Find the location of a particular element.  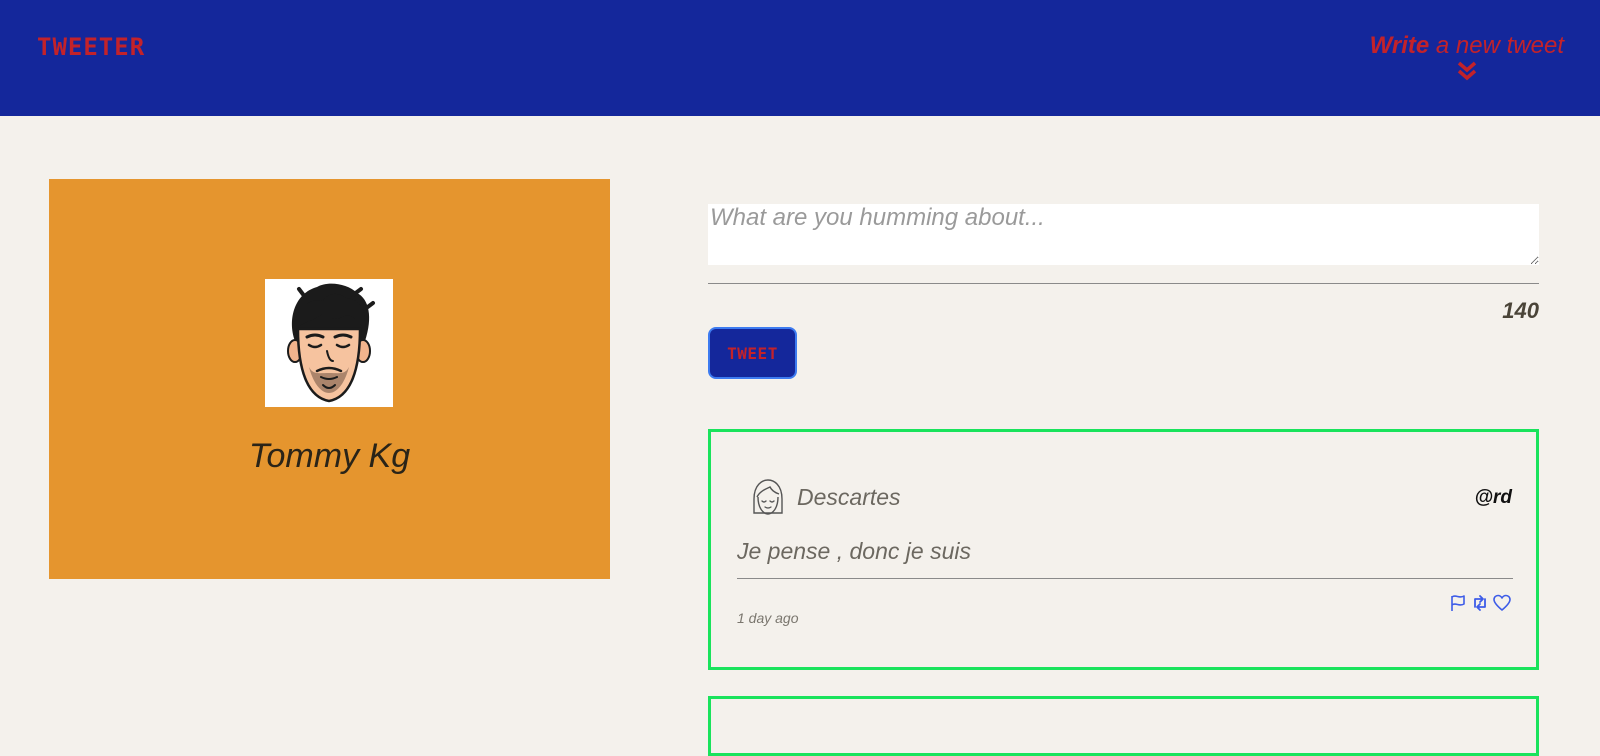

write-new-tweet-toggle: Write a new tweet is located at coordinates (1467, 57).